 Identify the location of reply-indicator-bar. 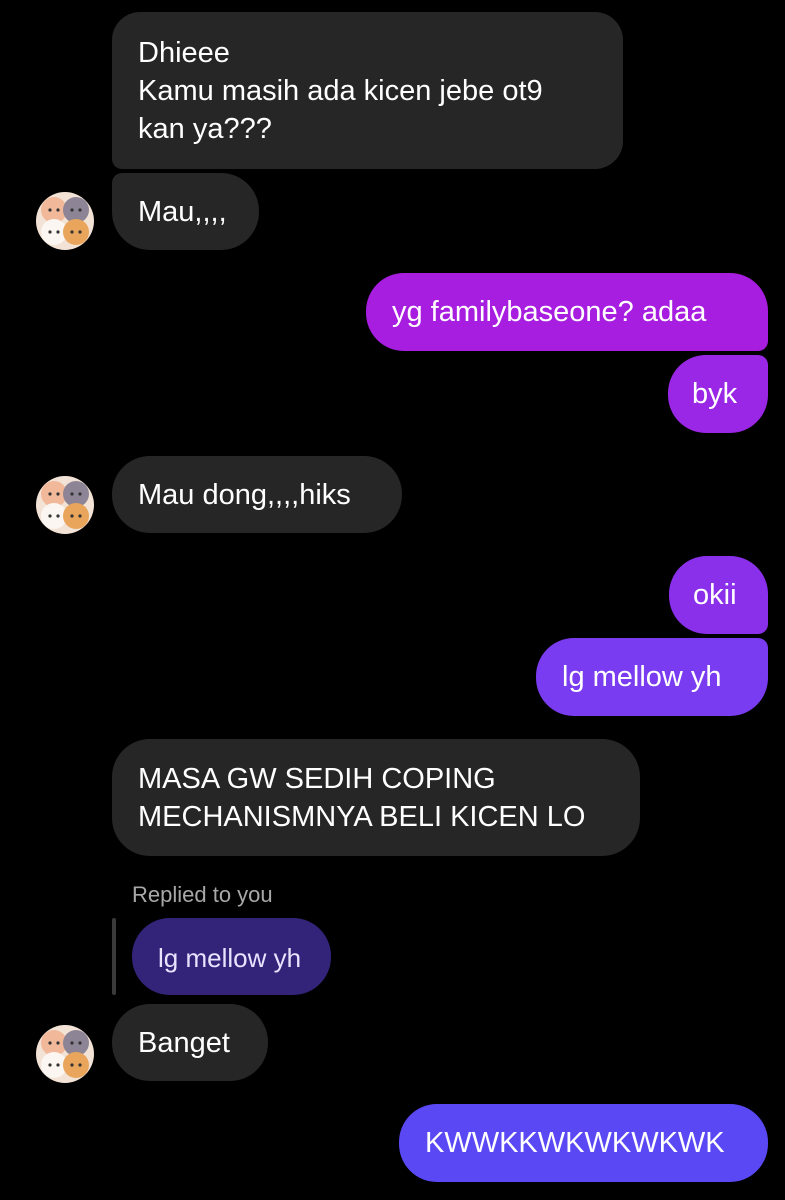
(114, 956).